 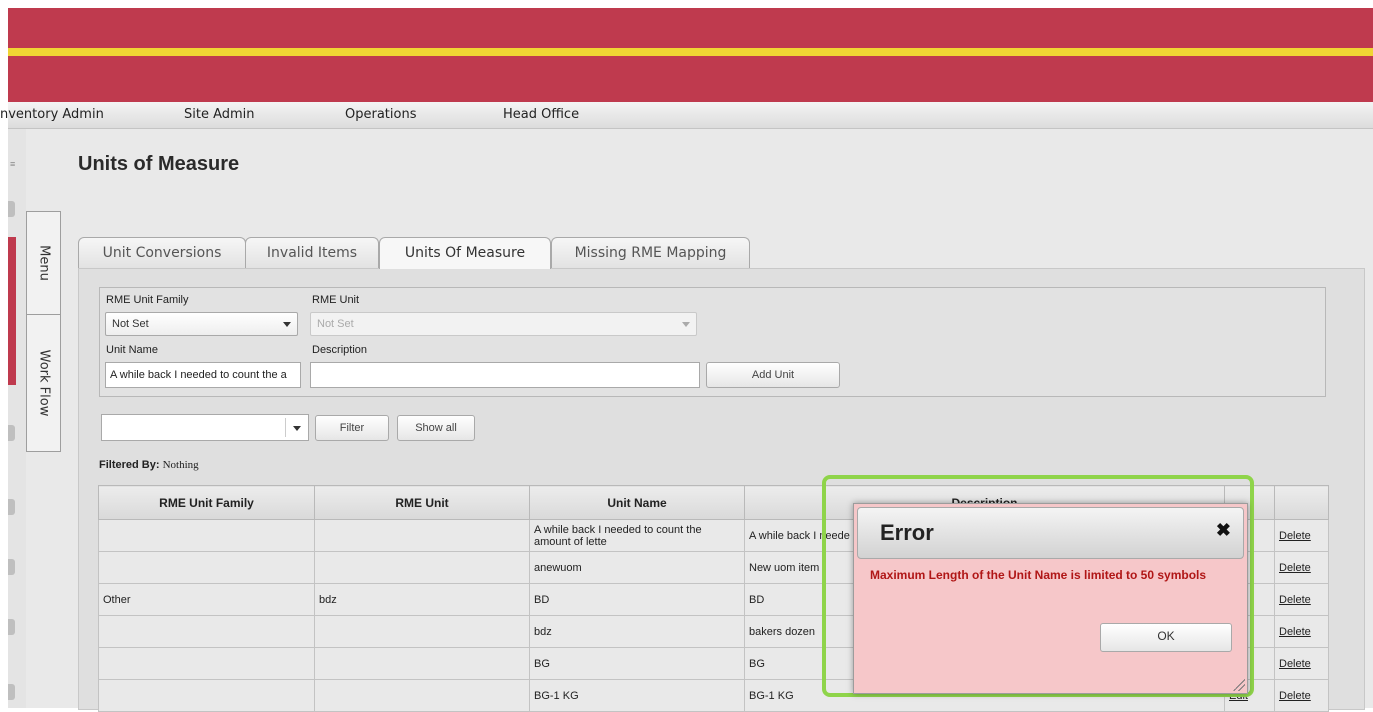 I want to click on show-all-button: Show all, so click(x=436, y=428).